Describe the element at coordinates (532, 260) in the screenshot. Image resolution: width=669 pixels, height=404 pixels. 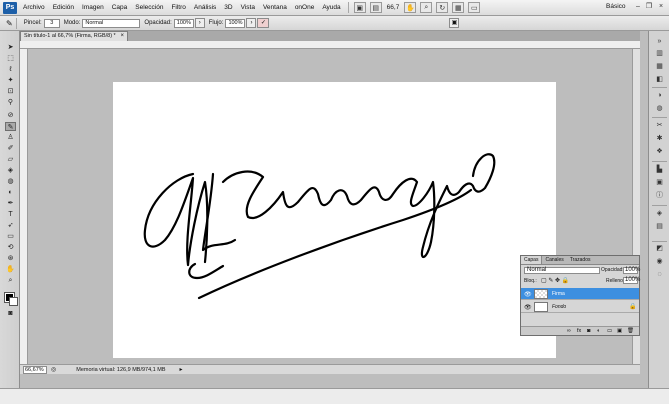
I see `tab-capas: Capas` at that location.